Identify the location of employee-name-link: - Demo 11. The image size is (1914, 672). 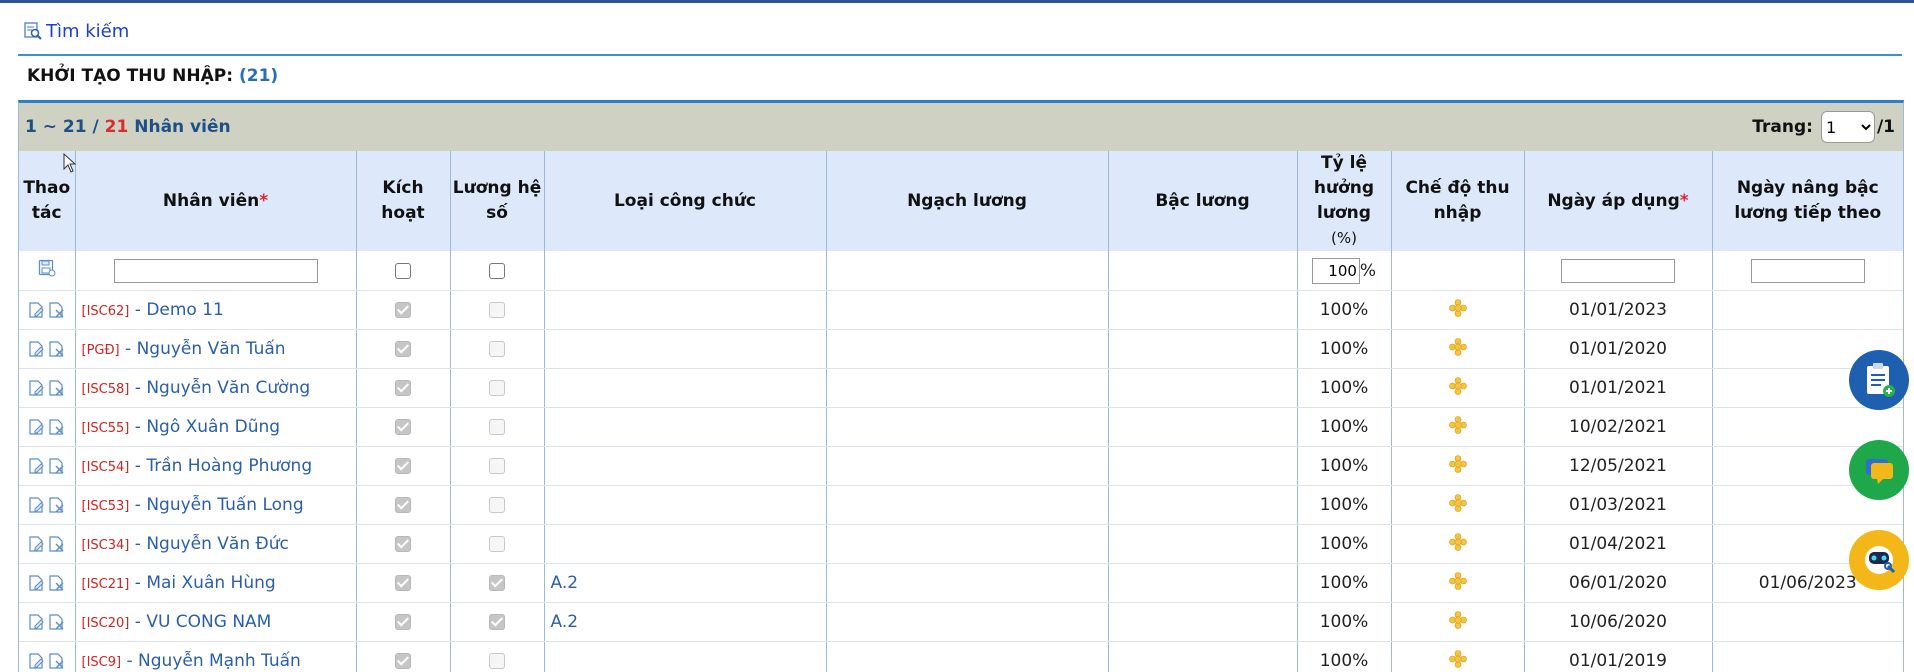
(179, 310).